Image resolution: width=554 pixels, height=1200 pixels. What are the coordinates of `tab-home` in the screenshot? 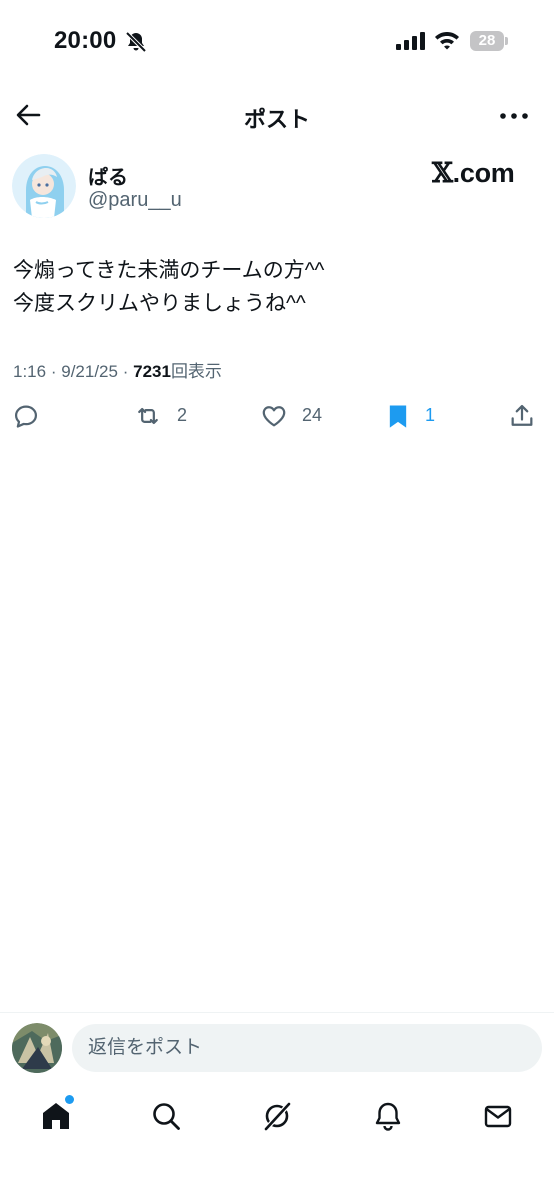 It's located at (56, 1117).